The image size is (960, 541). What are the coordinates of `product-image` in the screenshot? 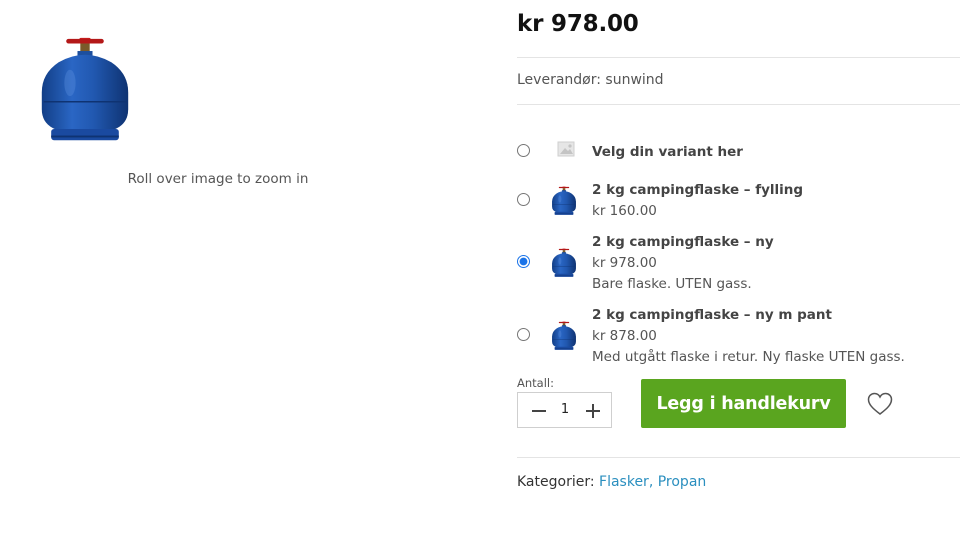 It's located at (85, 90).